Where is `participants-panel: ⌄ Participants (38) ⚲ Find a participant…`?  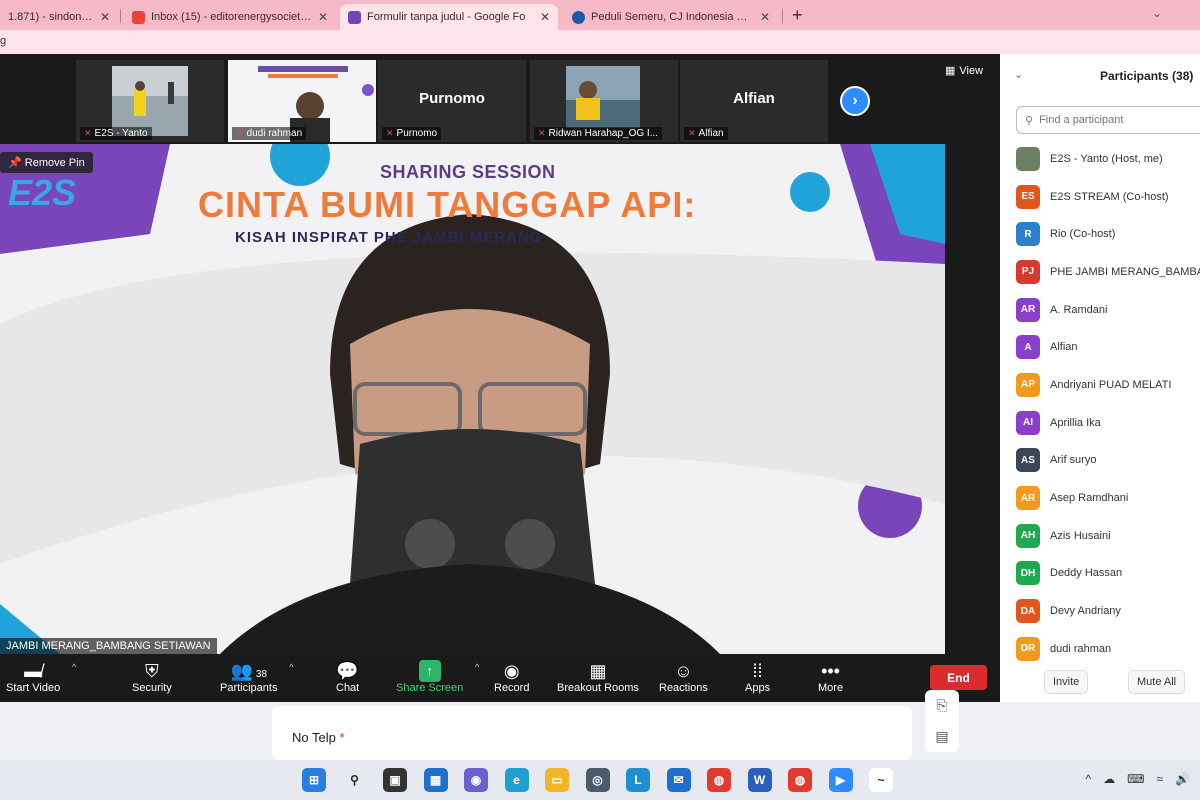
participants-panel: ⌄ Participants (38) ⚲ Find a participant… is located at coordinates (1100, 378).